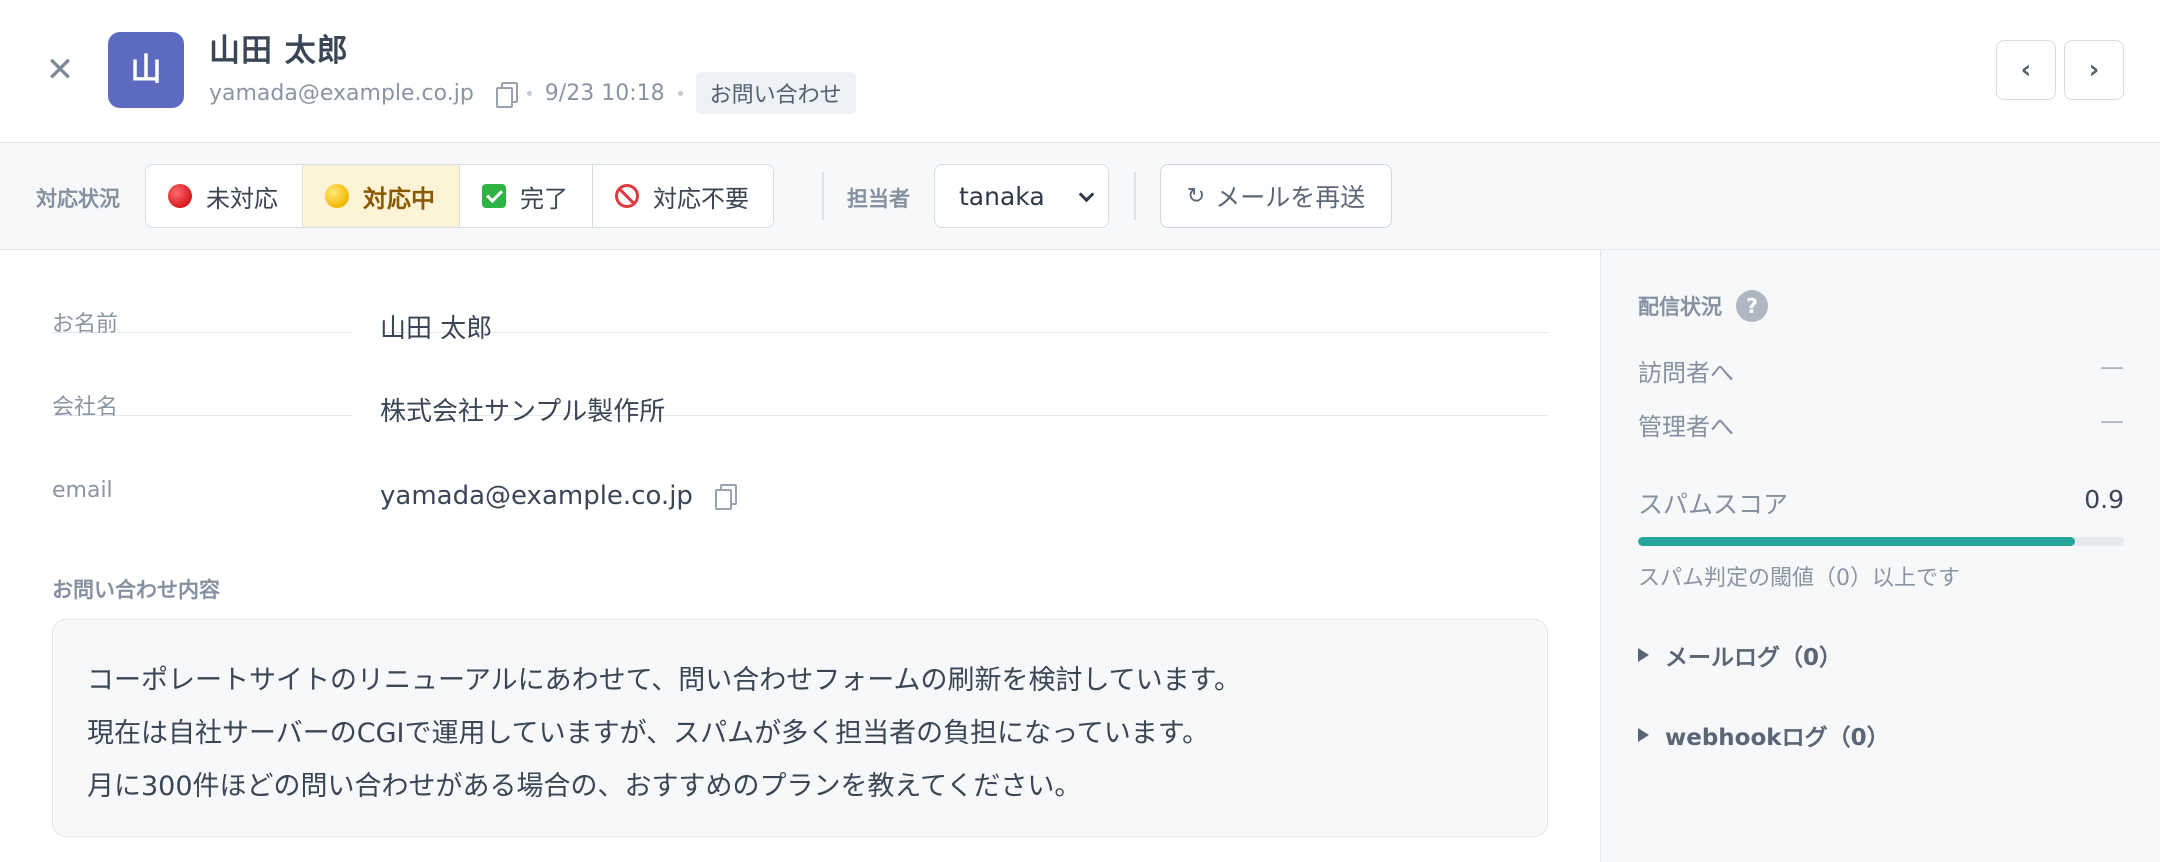  What do you see at coordinates (544, 198) in the screenshot?
I see `status-option-label: 完了` at bounding box center [544, 198].